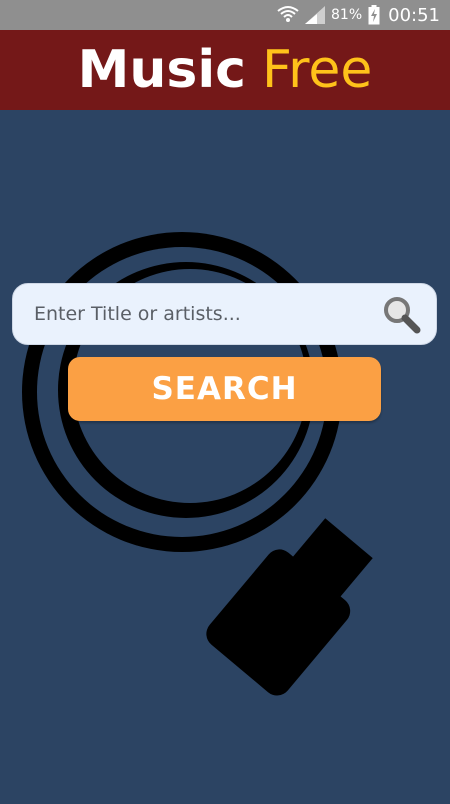 This screenshot has height=804, width=450. What do you see at coordinates (347, 15) in the screenshot?
I see `battery-percent: 81%` at bounding box center [347, 15].